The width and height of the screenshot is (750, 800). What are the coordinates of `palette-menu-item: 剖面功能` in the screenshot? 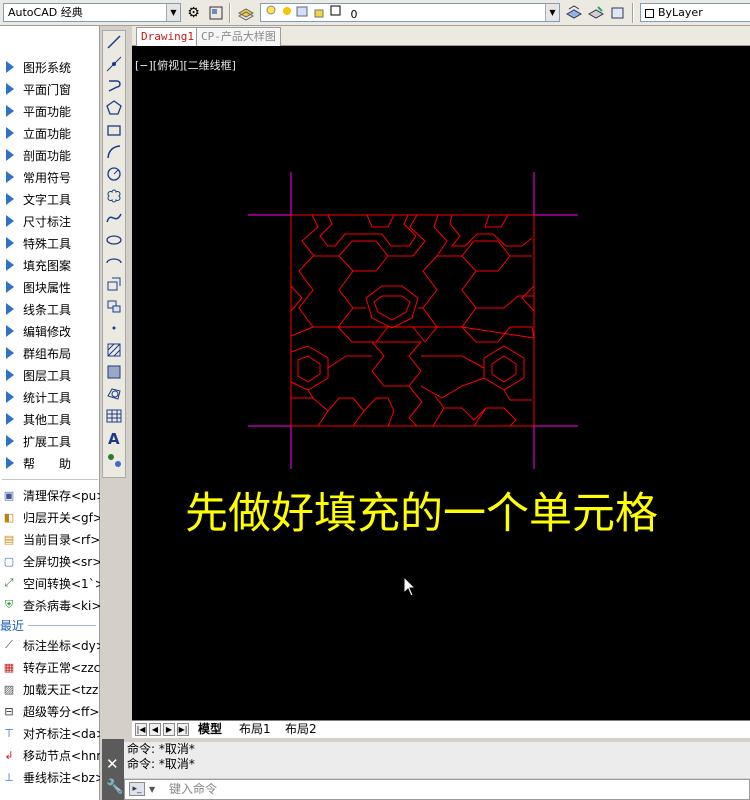 It's located at (50, 155).